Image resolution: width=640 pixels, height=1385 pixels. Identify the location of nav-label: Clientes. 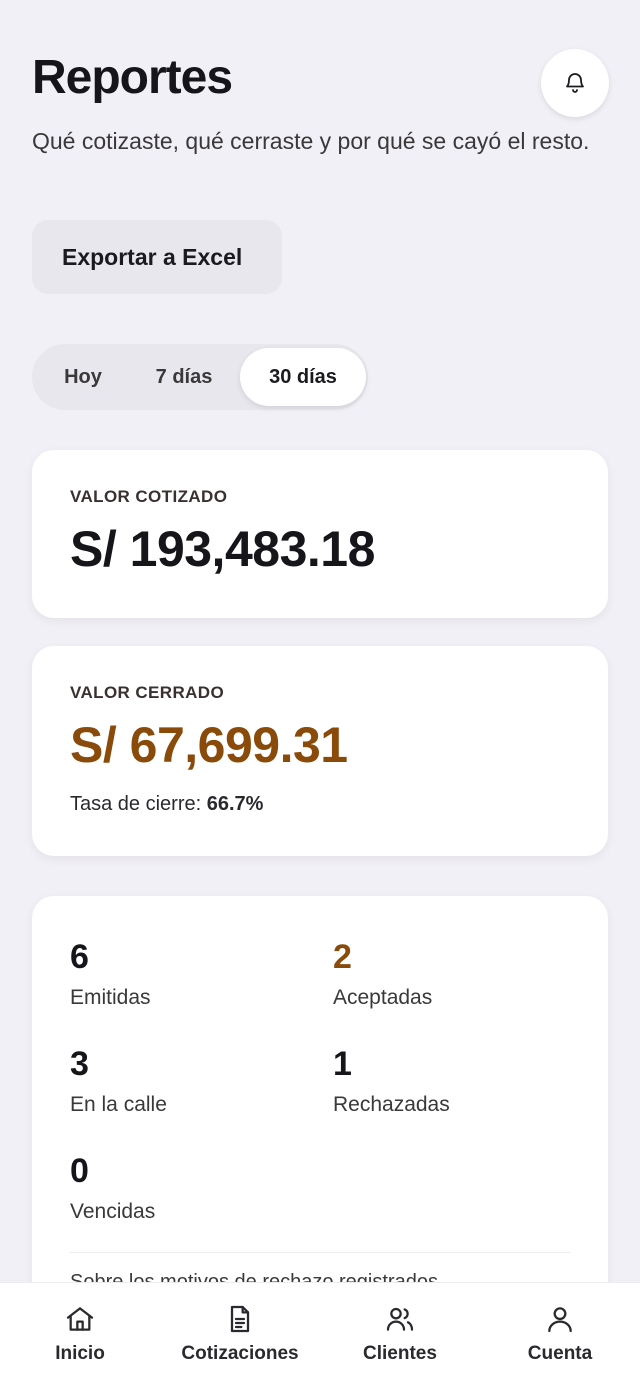
(400, 1353).